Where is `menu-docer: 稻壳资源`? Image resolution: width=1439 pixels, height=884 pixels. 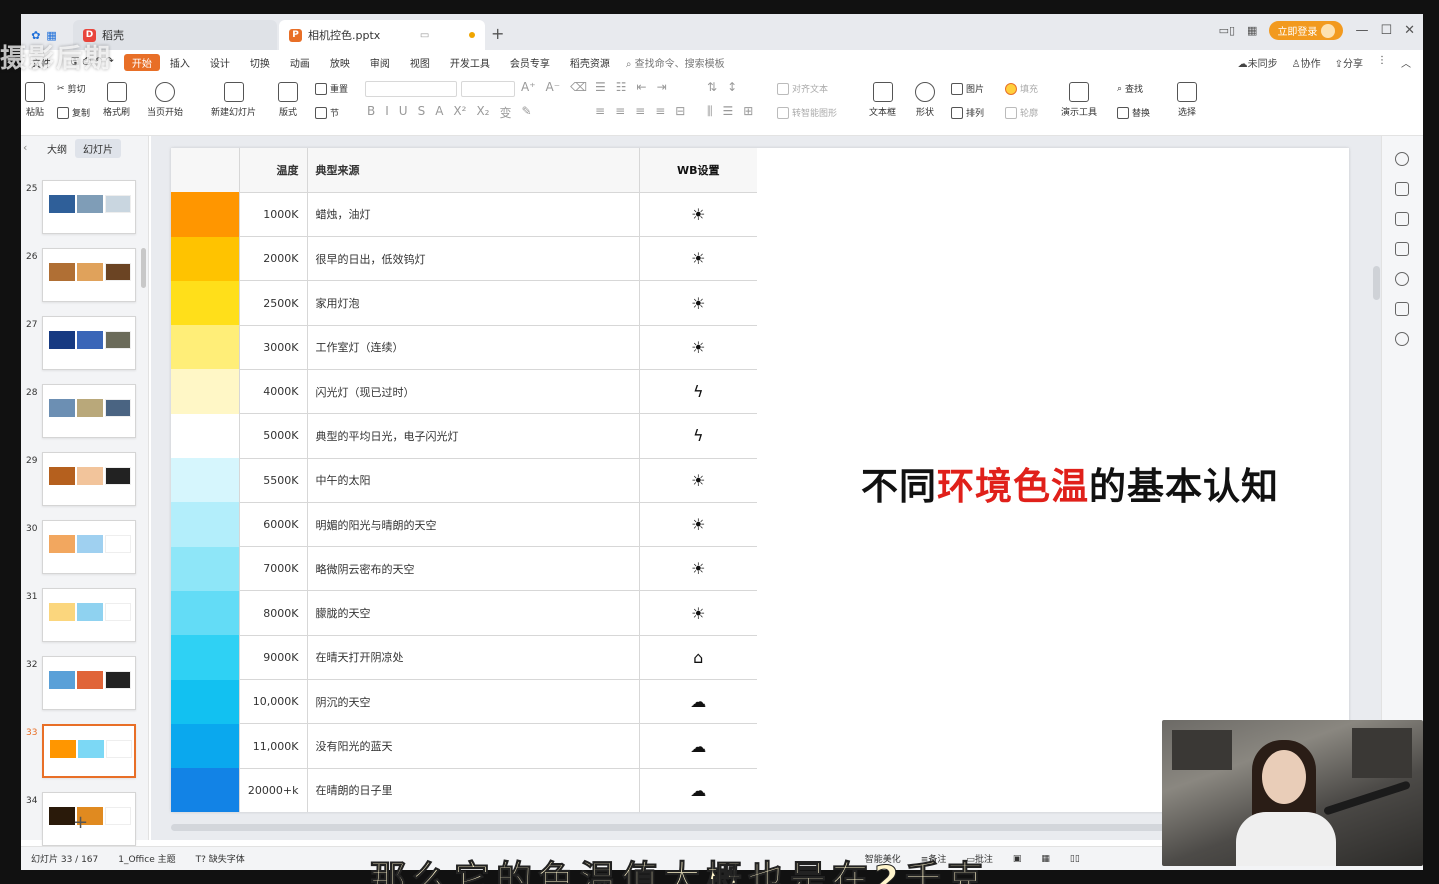 menu-docer: 稻壳资源 is located at coordinates (590, 62).